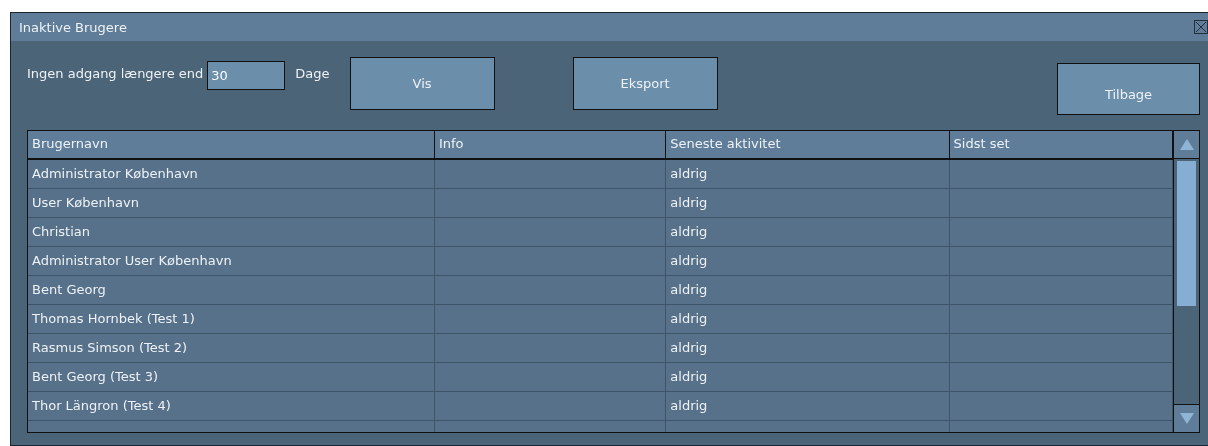 This screenshot has width=1208, height=446. I want to click on table-cell: Bent Georg, so click(69, 289).